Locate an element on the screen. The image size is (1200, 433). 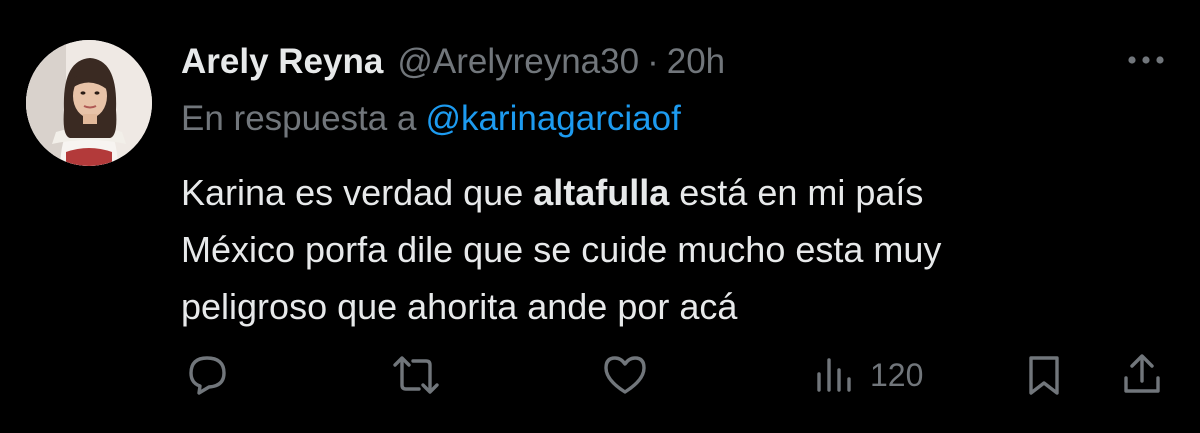
reply-icon is located at coordinates (207, 375).